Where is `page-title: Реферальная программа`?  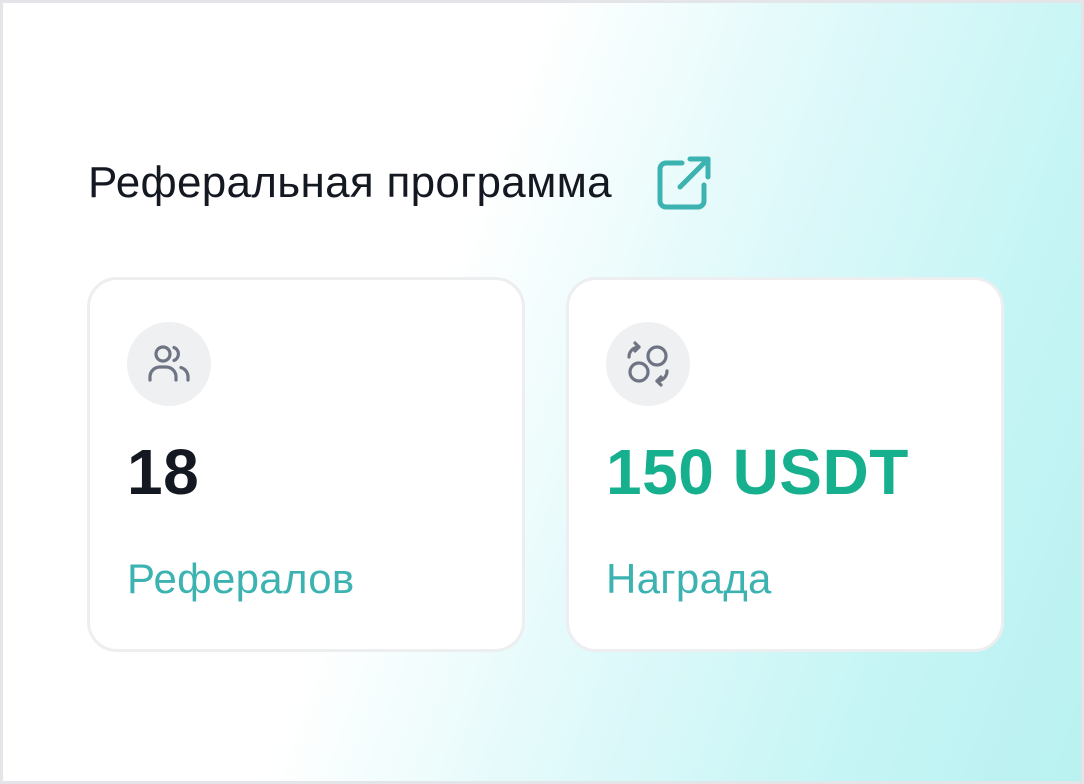 page-title: Реферальная программа is located at coordinates (350, 182).